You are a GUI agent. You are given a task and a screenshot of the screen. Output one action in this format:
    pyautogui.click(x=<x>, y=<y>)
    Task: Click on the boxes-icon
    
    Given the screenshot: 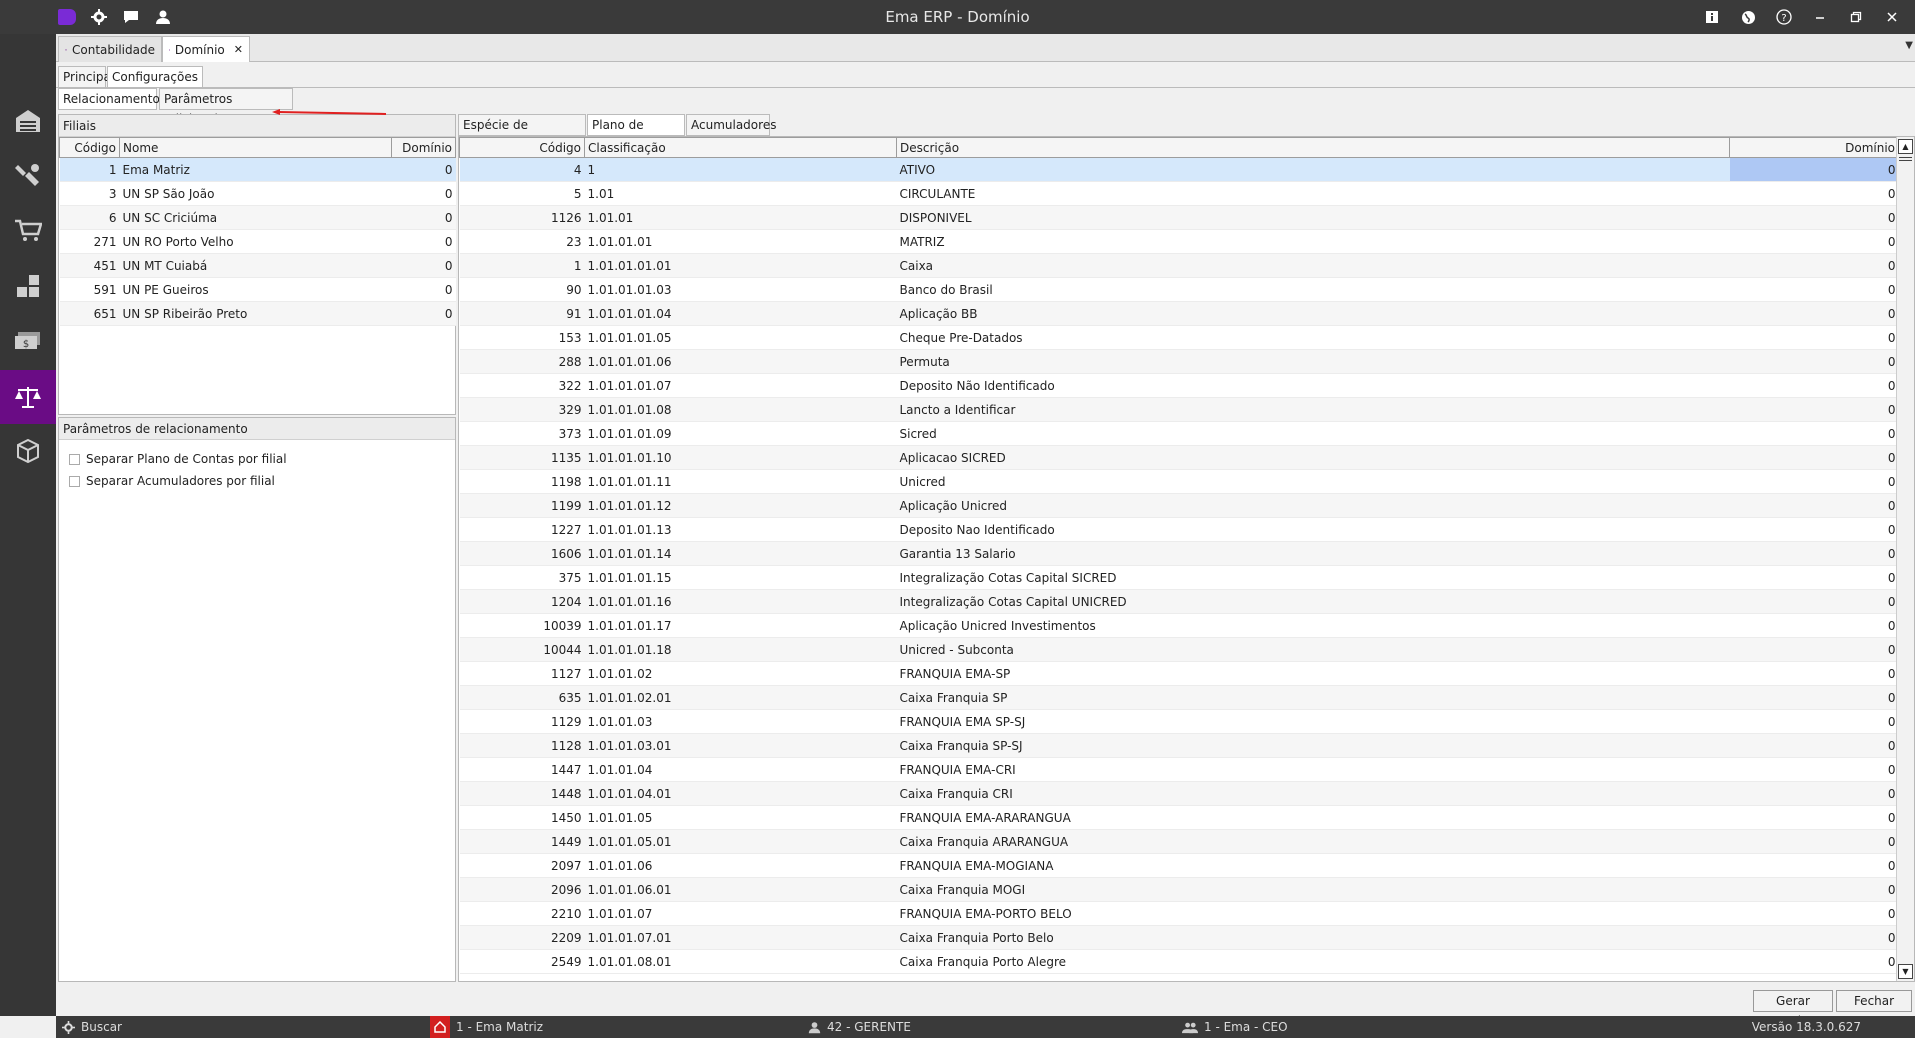 What is the action you would take?
    pyautogui.click(x=28, y=286)
    